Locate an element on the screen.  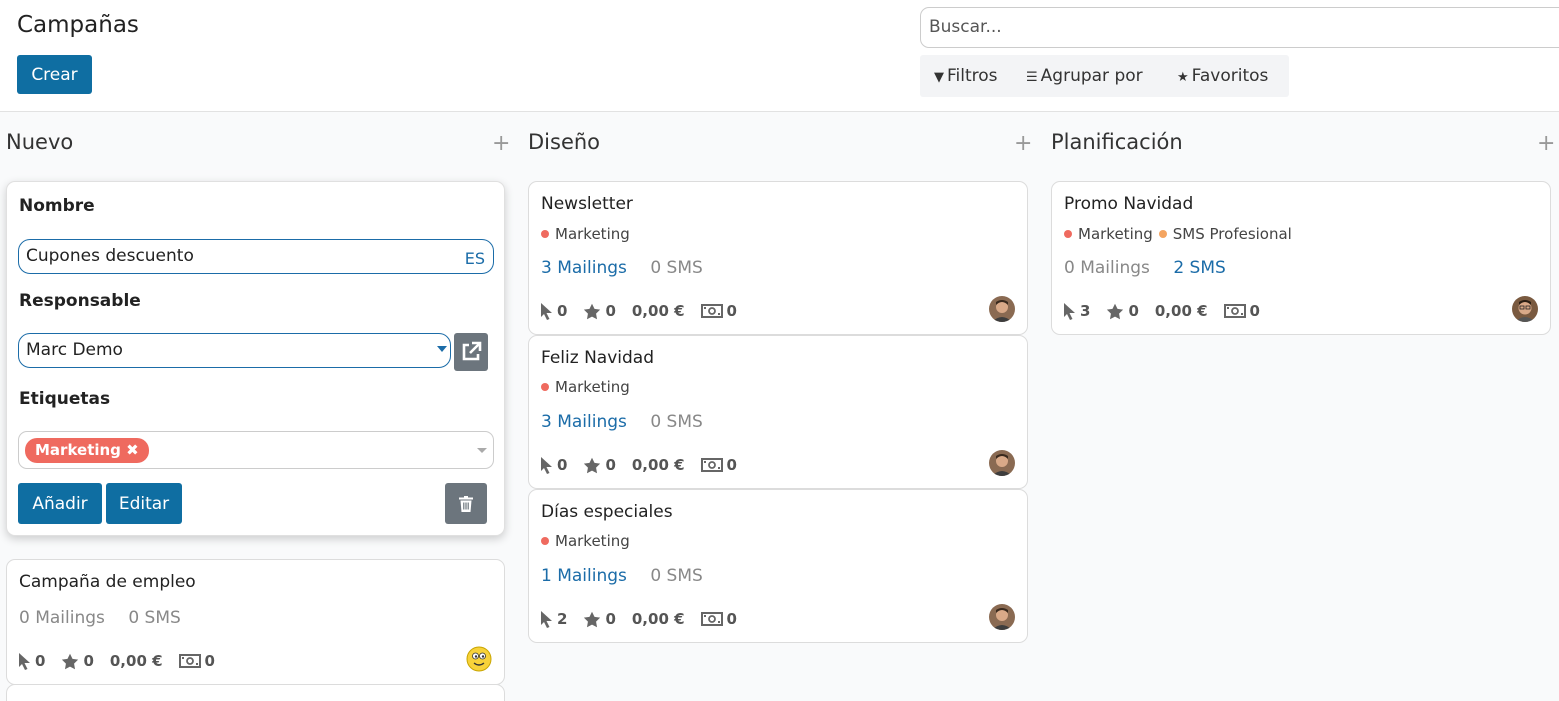
name-label: Nombre is located at coordinates (57, 206).